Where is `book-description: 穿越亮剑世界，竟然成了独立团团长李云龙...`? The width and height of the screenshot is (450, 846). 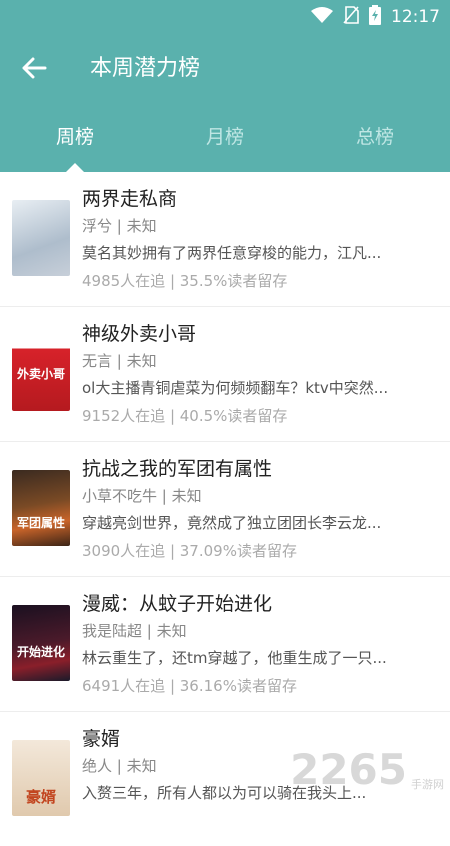 book-description: 穿越亮剑世界，竟然成了独立团团长李云龙... is located at coordinates (232, 523).